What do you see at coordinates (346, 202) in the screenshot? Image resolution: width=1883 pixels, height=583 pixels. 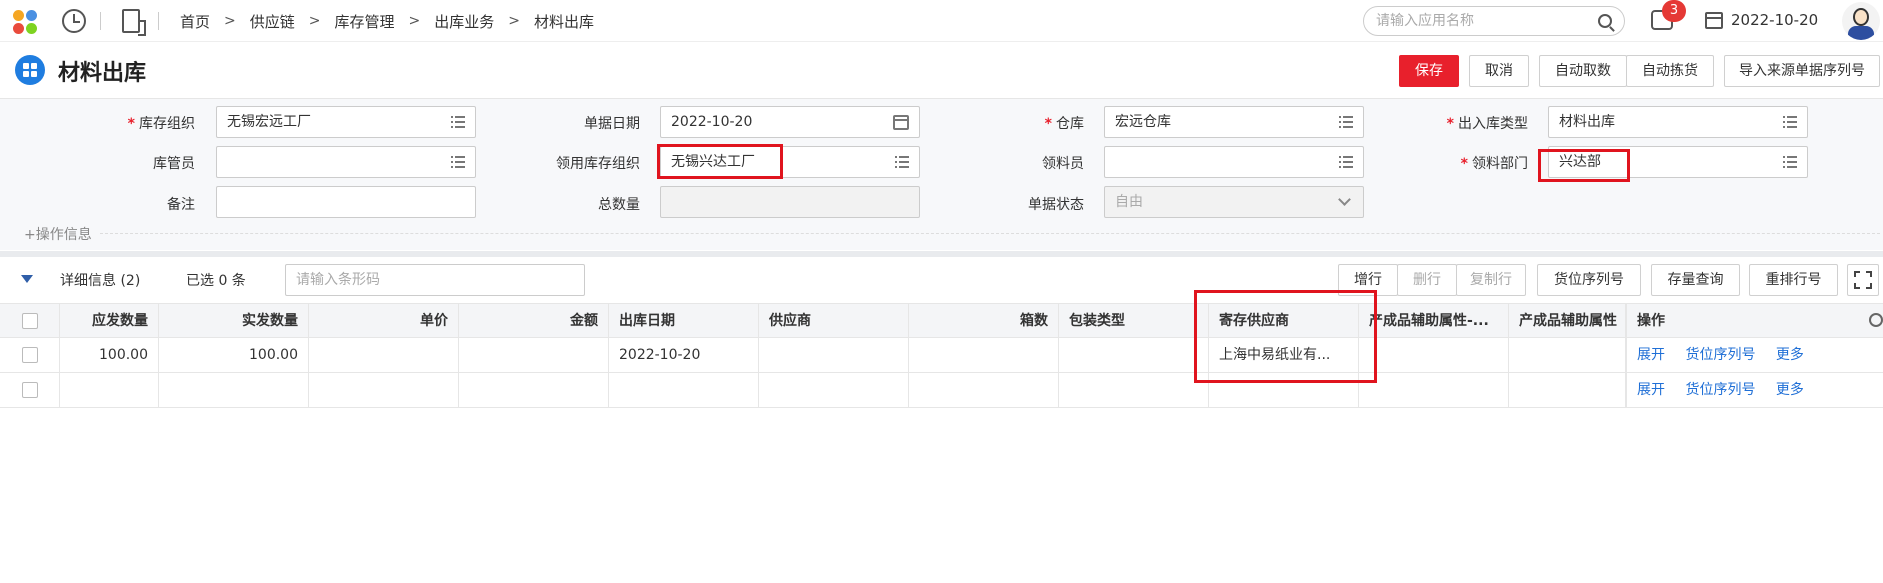 I see `remark-field` at bounding box center [346, 202].